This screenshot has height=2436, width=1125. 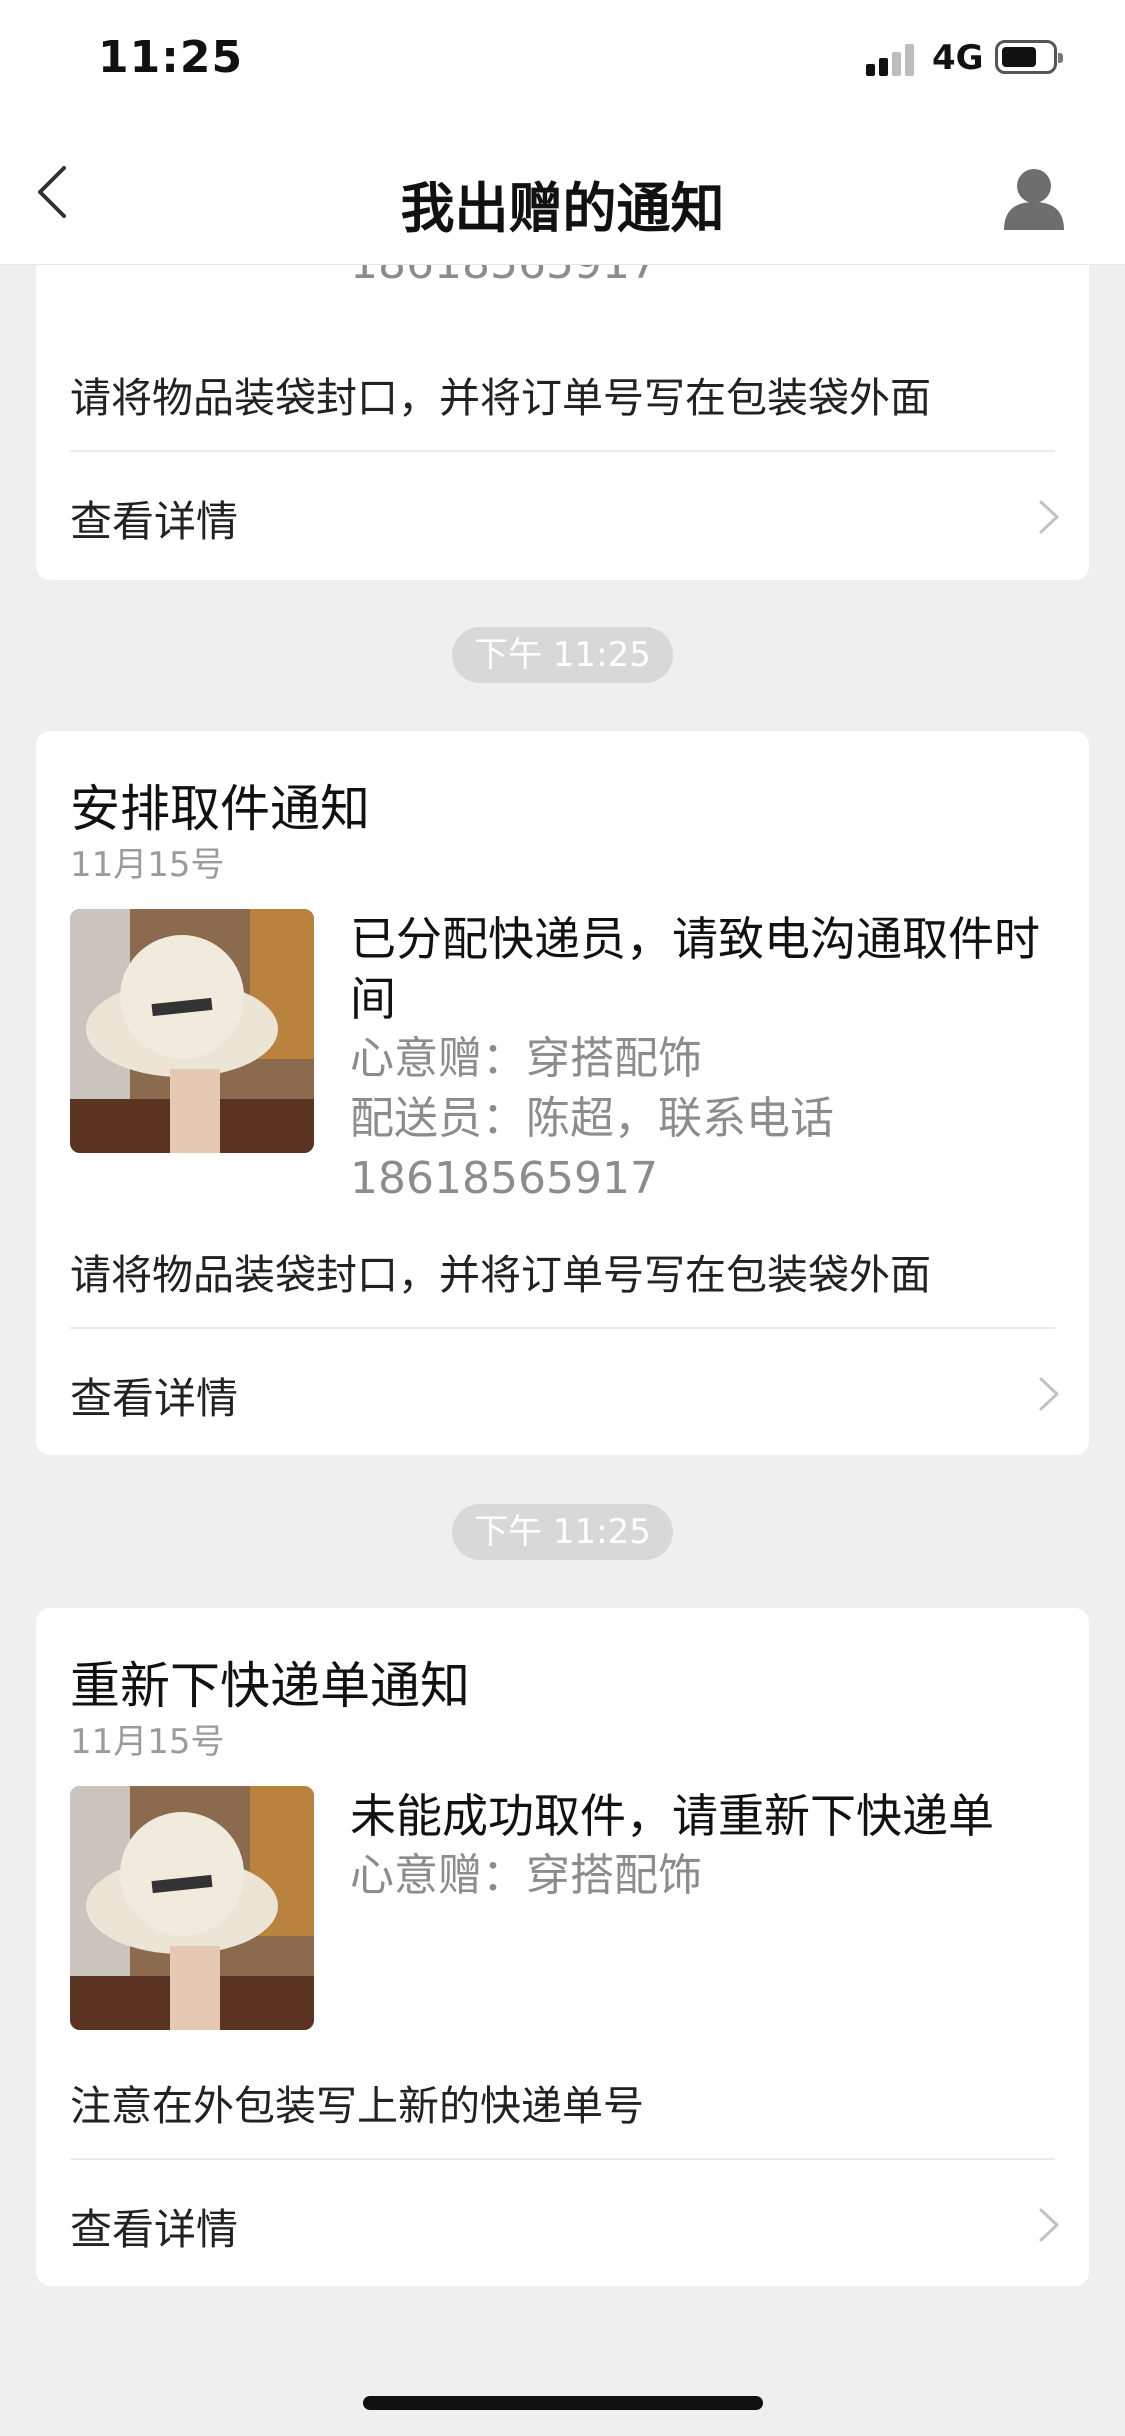 What do you see at coordinates (695, 969) in the screenshot?
I see `notification-headline: 已分配快递员，请致电沟通取件时间` at bounding box center [695, 969].